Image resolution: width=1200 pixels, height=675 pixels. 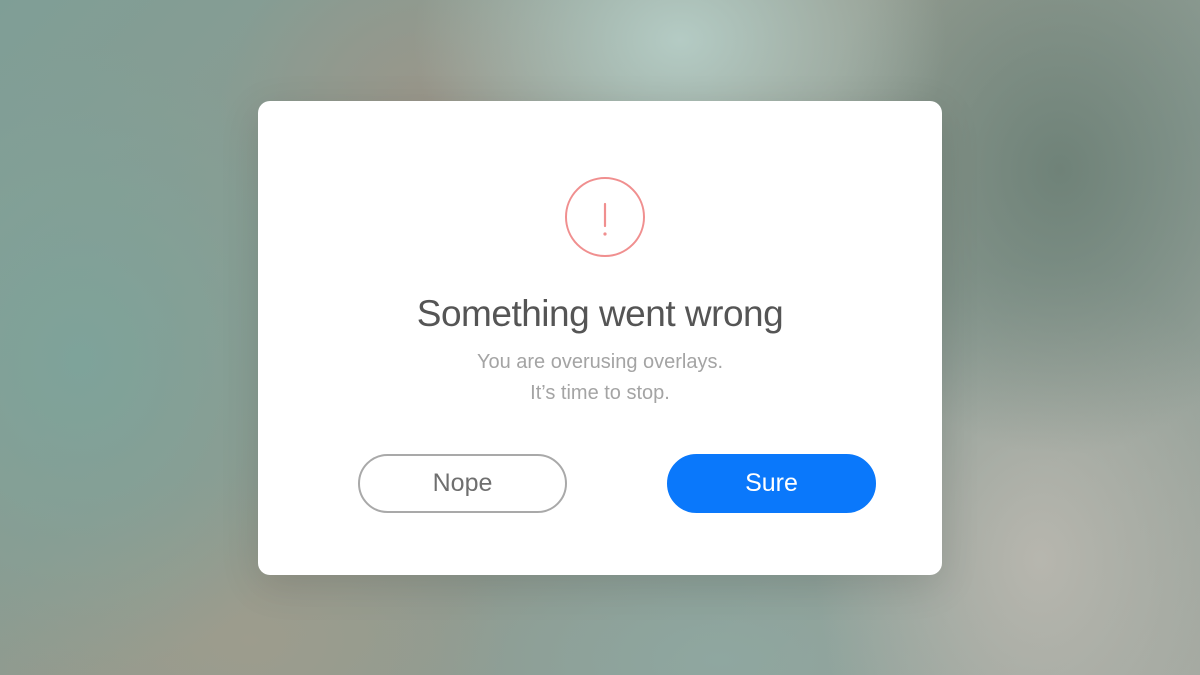 I want to click on nope-button: Nope, so click(x=462, y=483).